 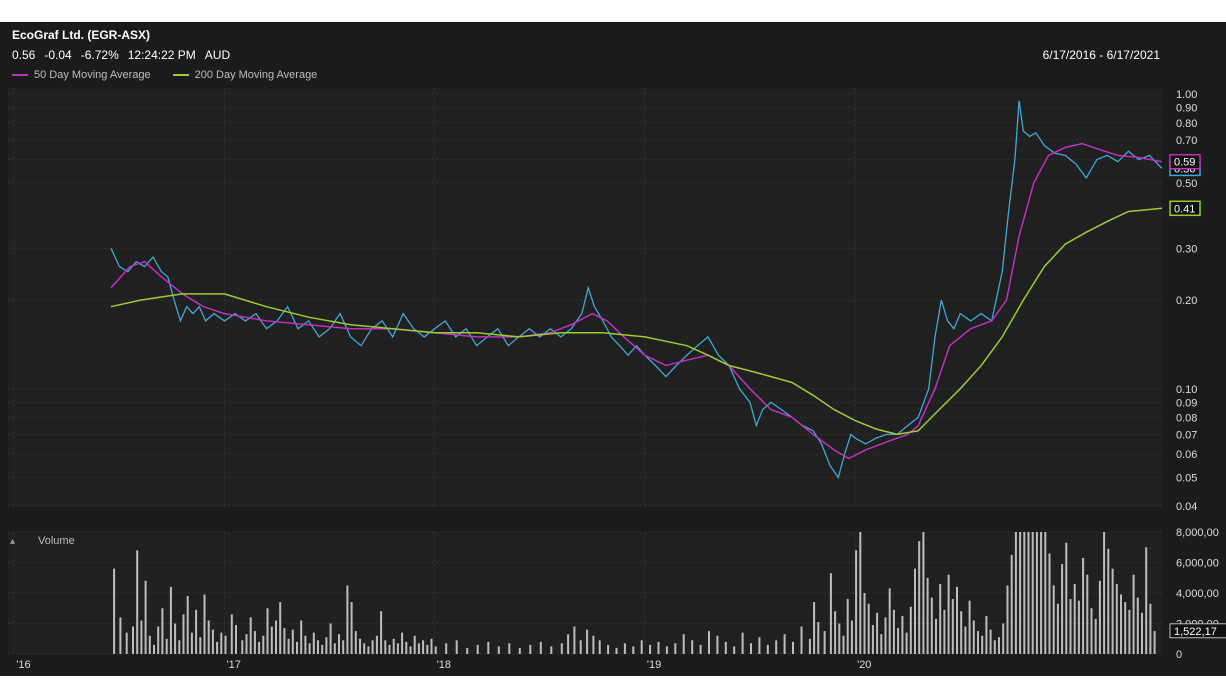 What do you see at coordinates (1186, 141) in the screenshot?
I see `price-tick-label: 0.70` at bounding box center [1186, 141].